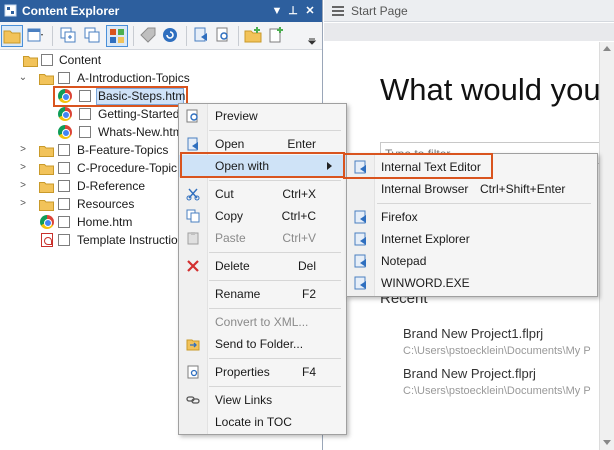 Image resolution: width=614 pixels, height=450 pixels. I want to click on chevron-down-icon: ⌄, so click(23, 78).